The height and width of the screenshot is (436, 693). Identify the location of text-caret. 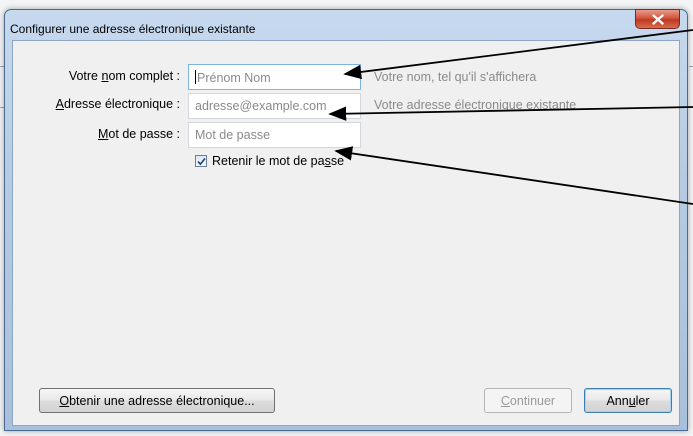
(195, 77).